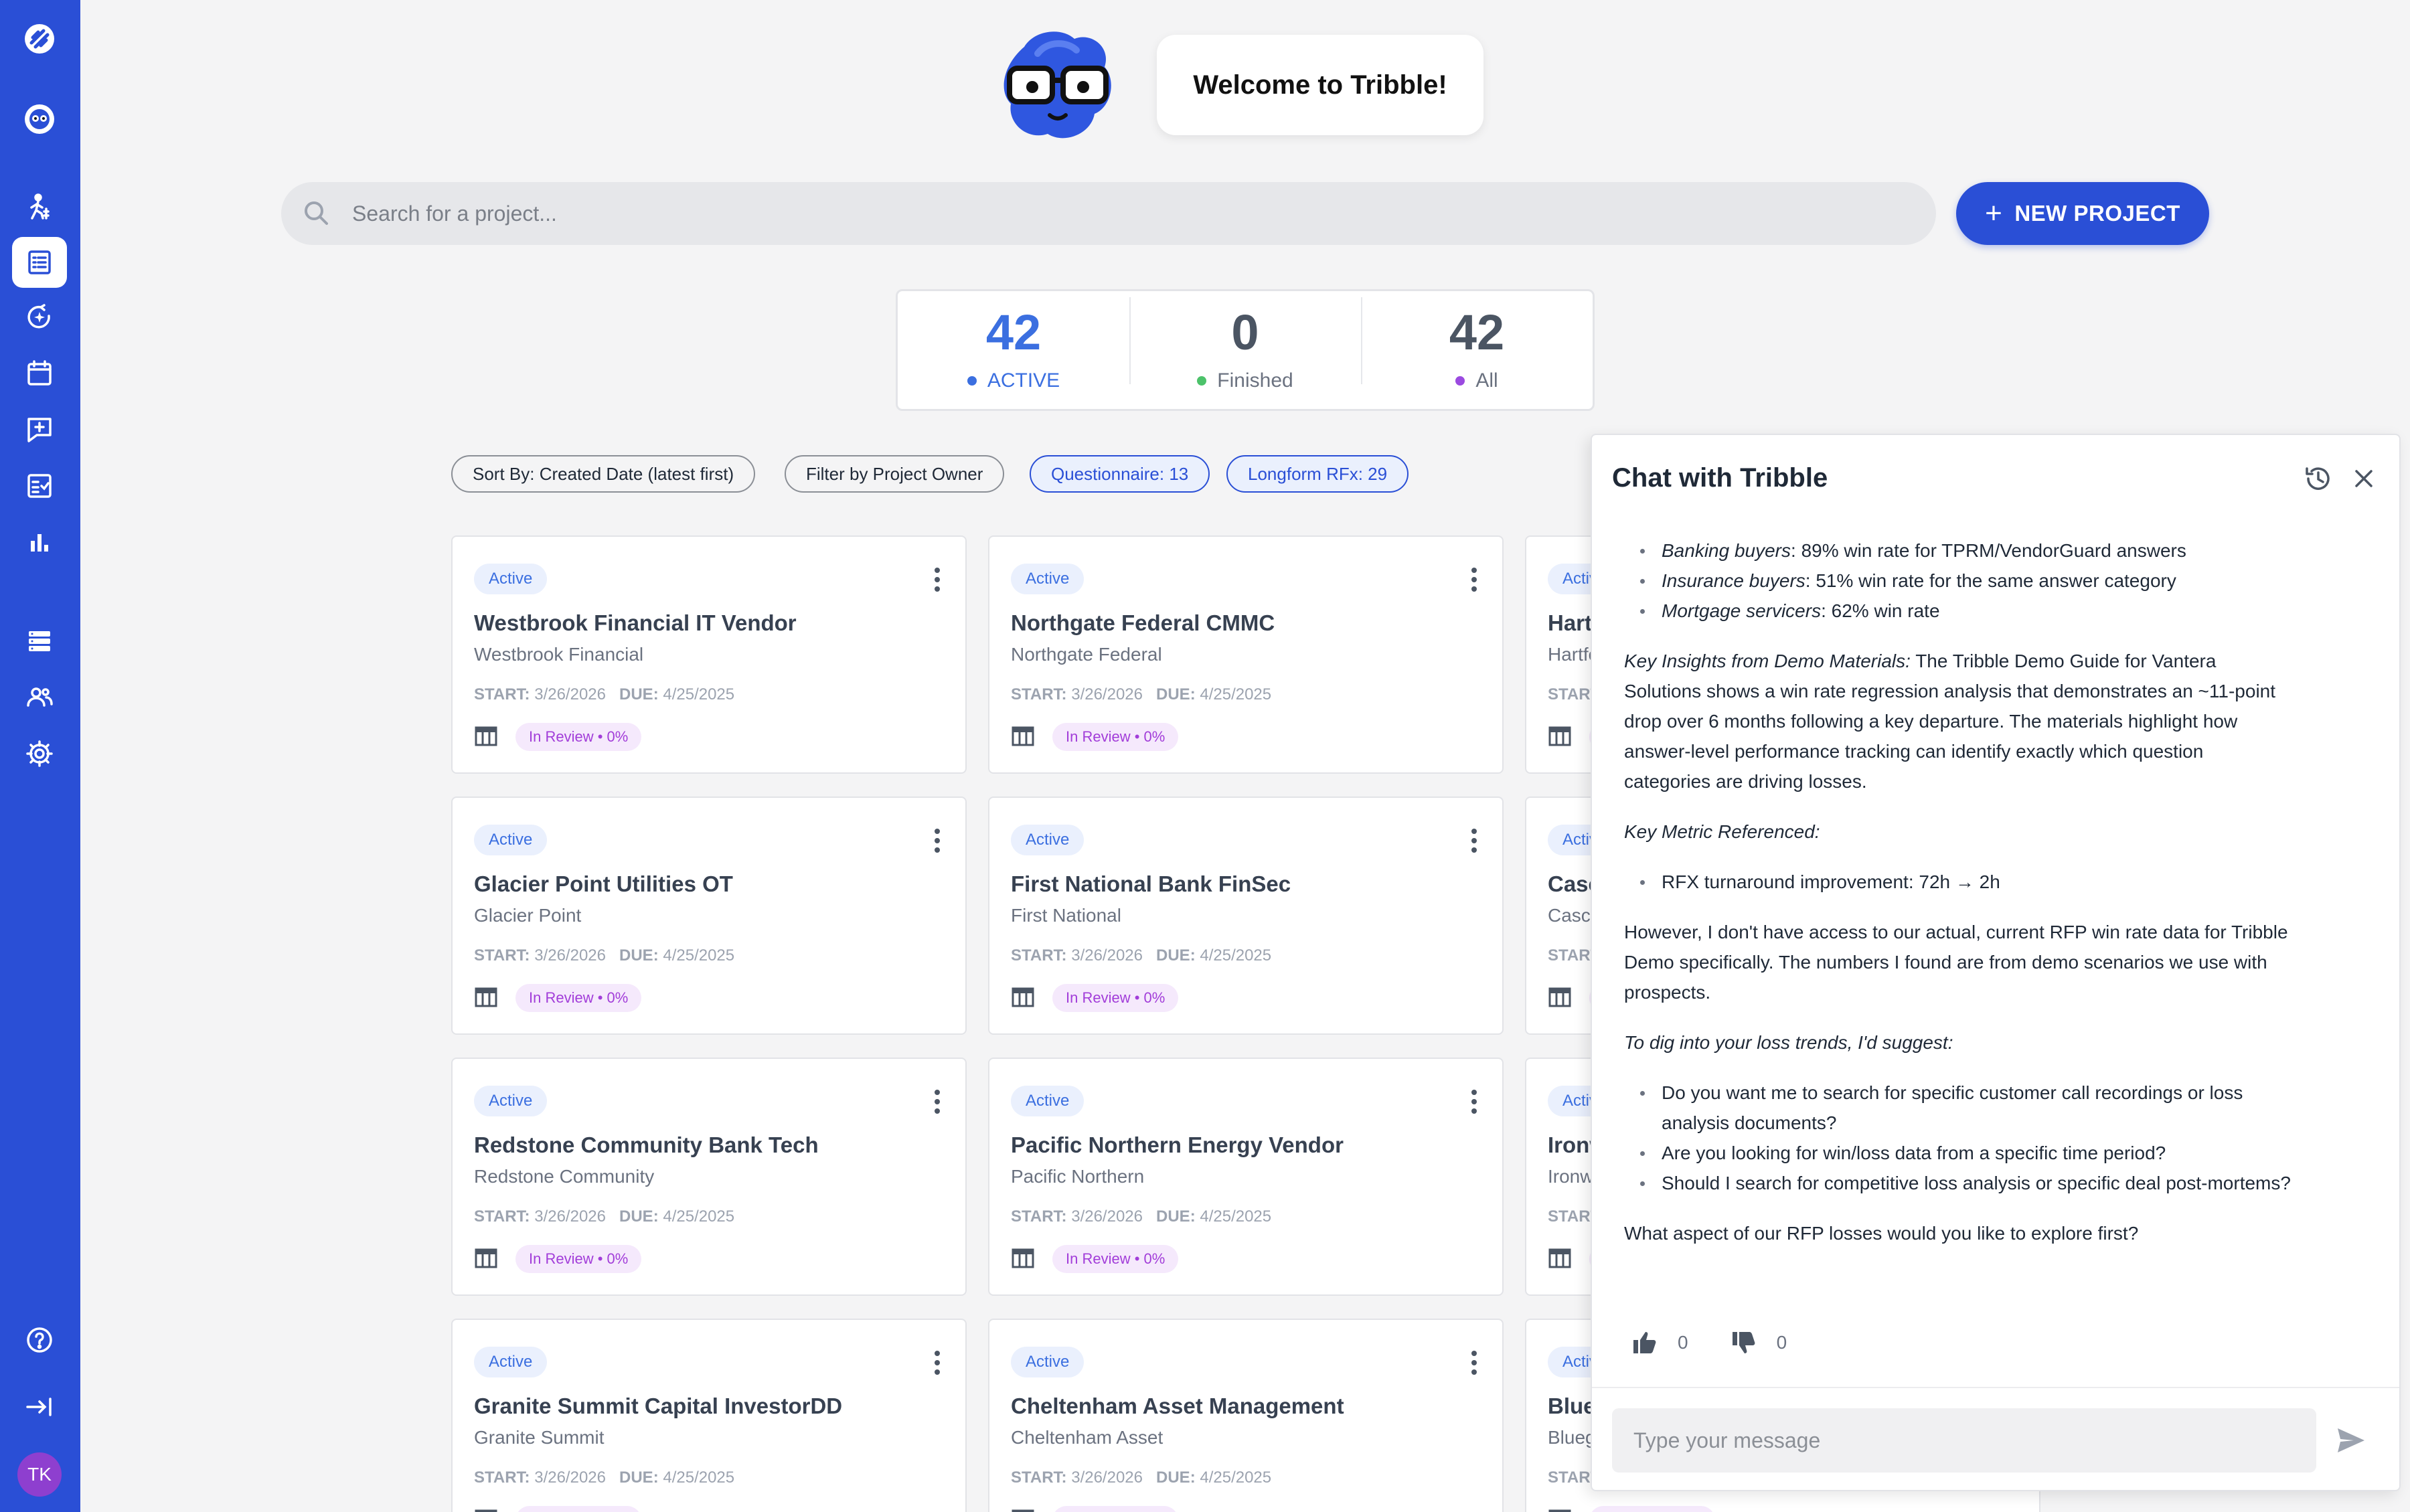 The height and width of the screenshot is (1512, 2410). What do you see at coordinates (1013, 350) in the screenshot?
I see `stat-active: 42 ACTIVE` at bounding box center [1013, 350].